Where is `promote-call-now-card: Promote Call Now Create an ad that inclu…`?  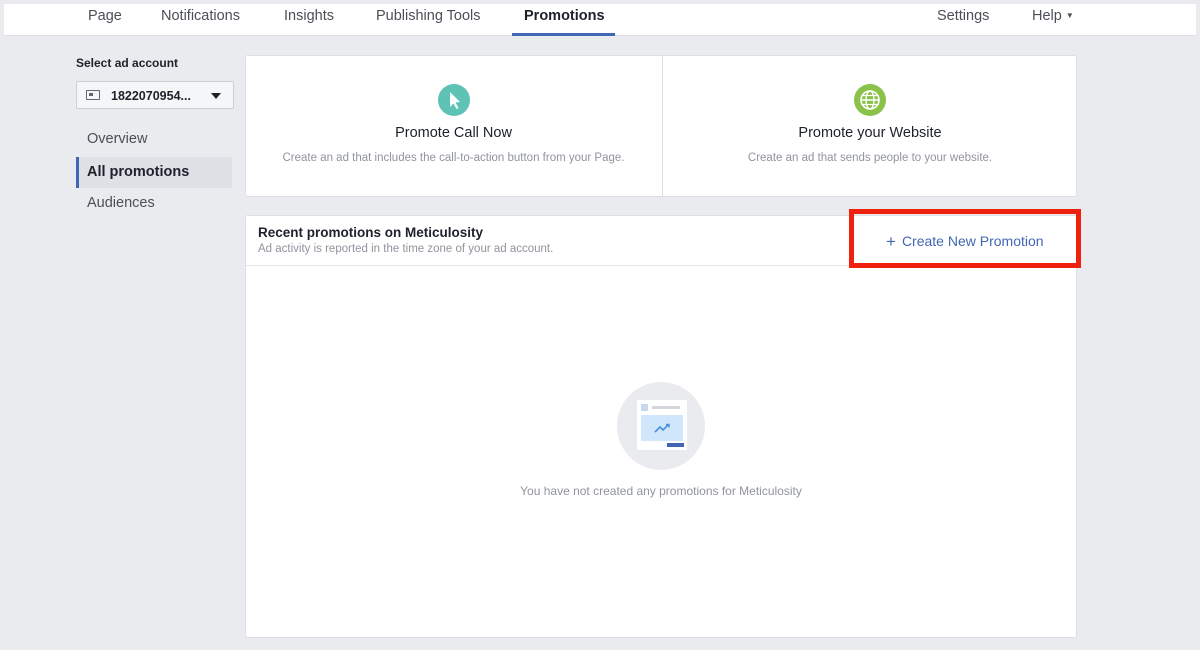 promote-call-now-card: Promote Call Now Create an ad that inclu… is located at coordinates (453, 126).